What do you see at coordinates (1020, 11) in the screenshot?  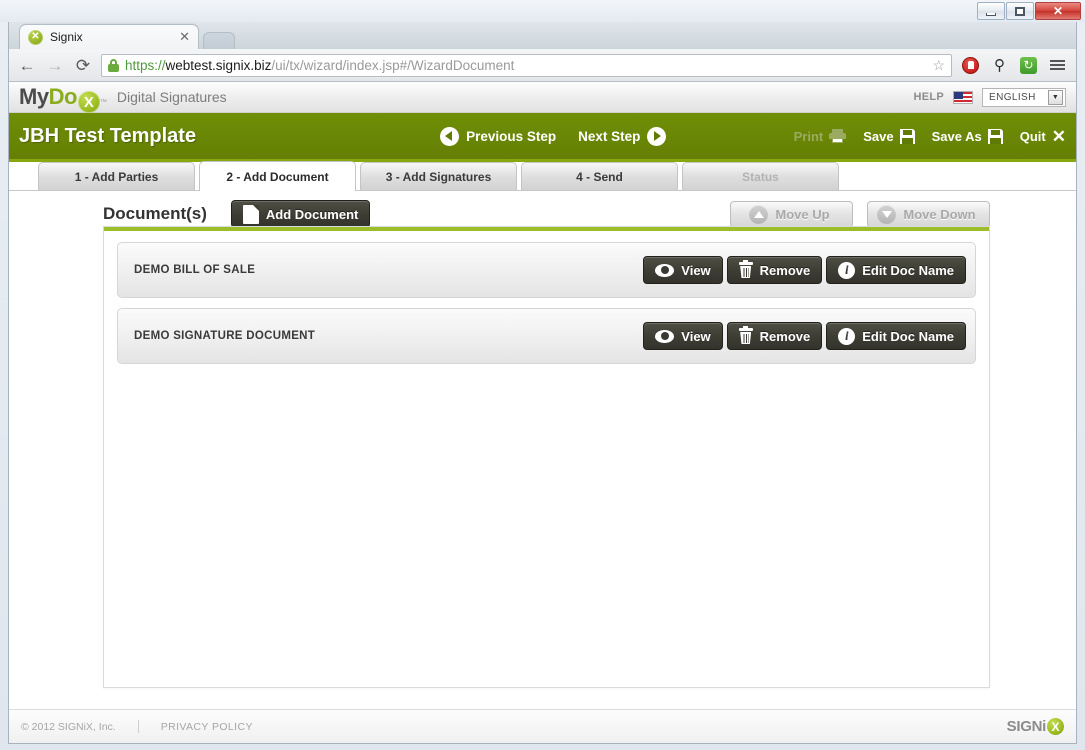 I see `maximize-button` at bounding box center [1020, 11].